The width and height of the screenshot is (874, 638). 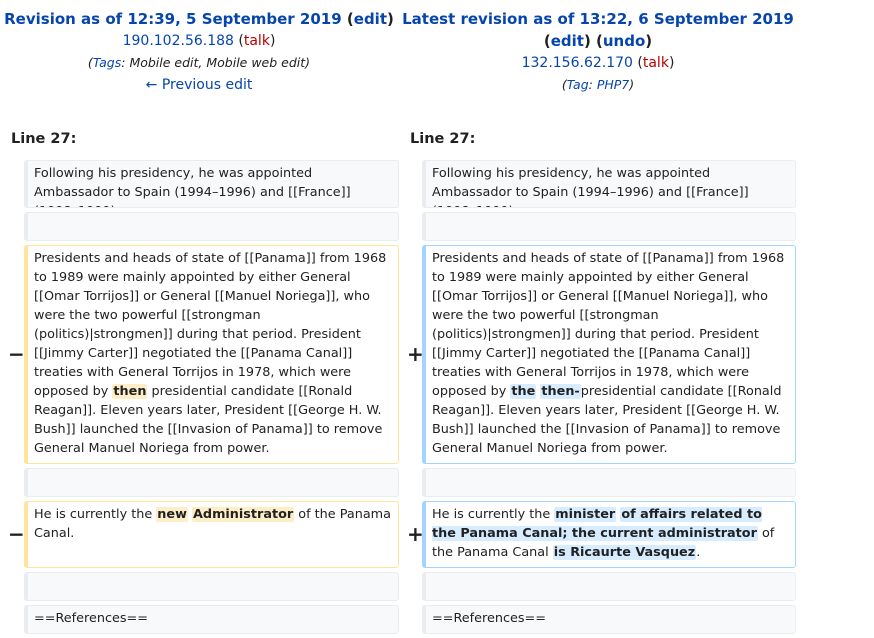 I want to click on left-talk-link: talk, so click(x=257, y=41).